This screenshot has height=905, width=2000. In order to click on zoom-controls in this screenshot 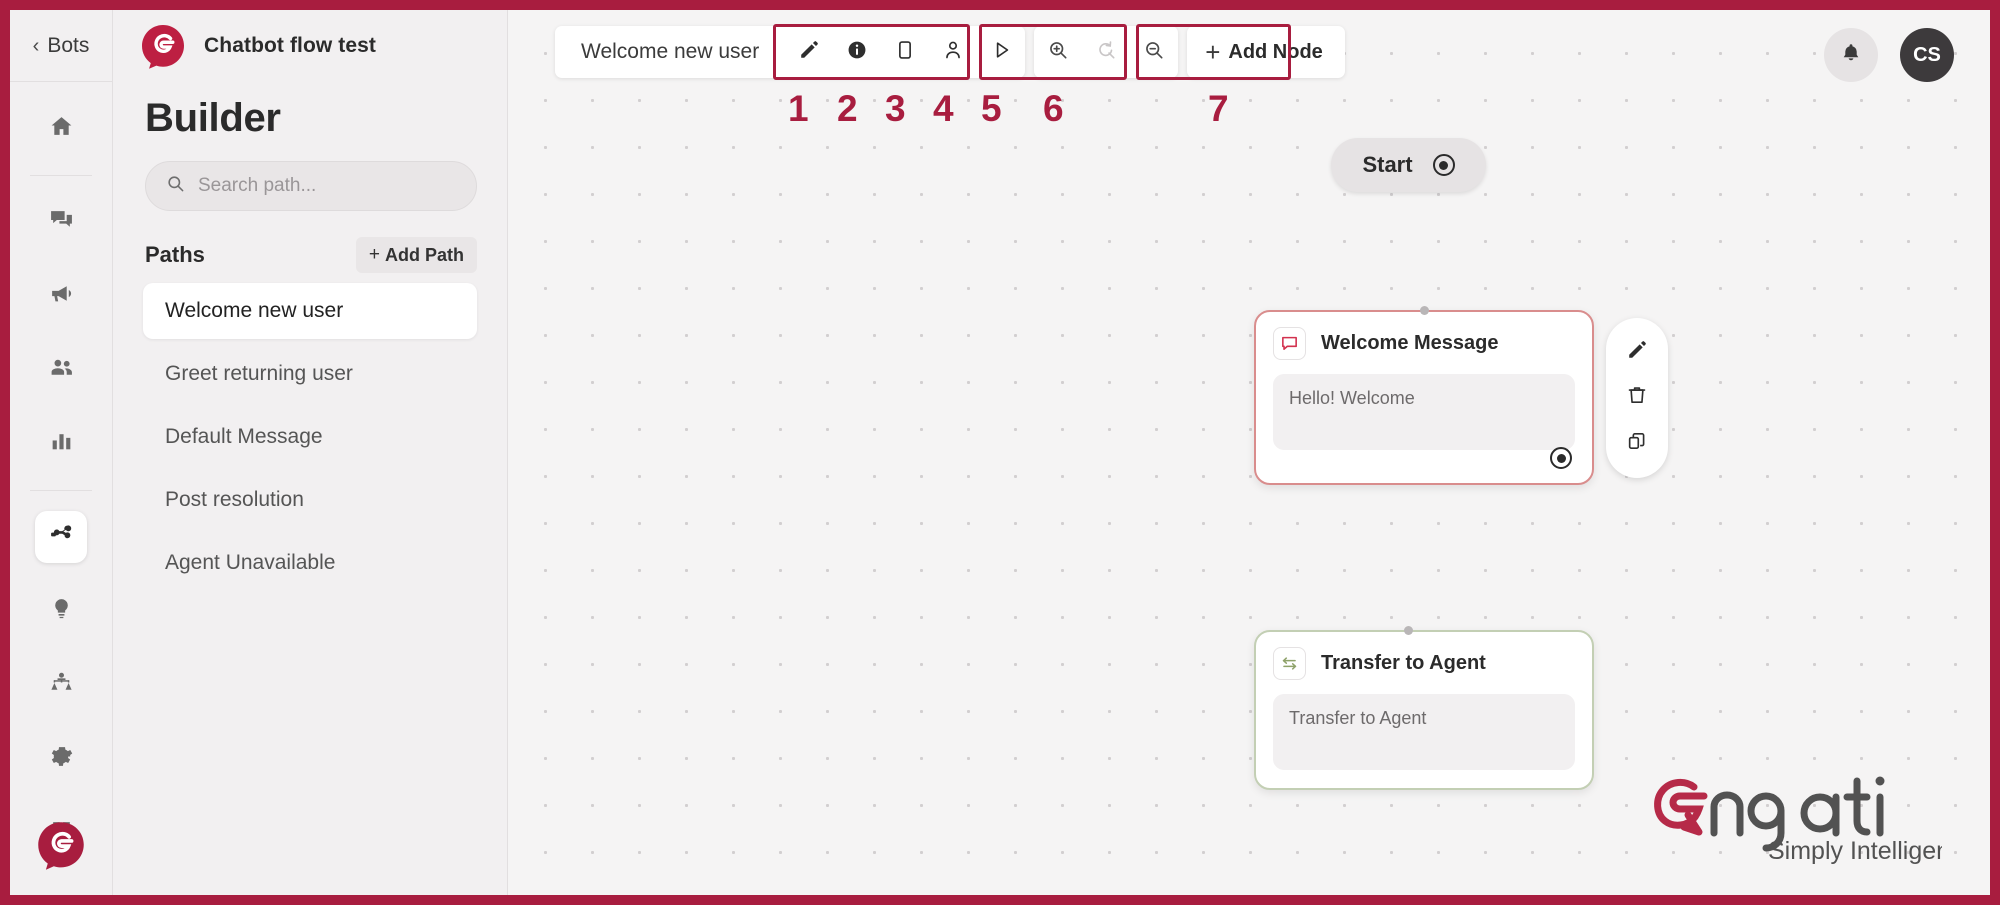, I will do `click(1106, 52)`.